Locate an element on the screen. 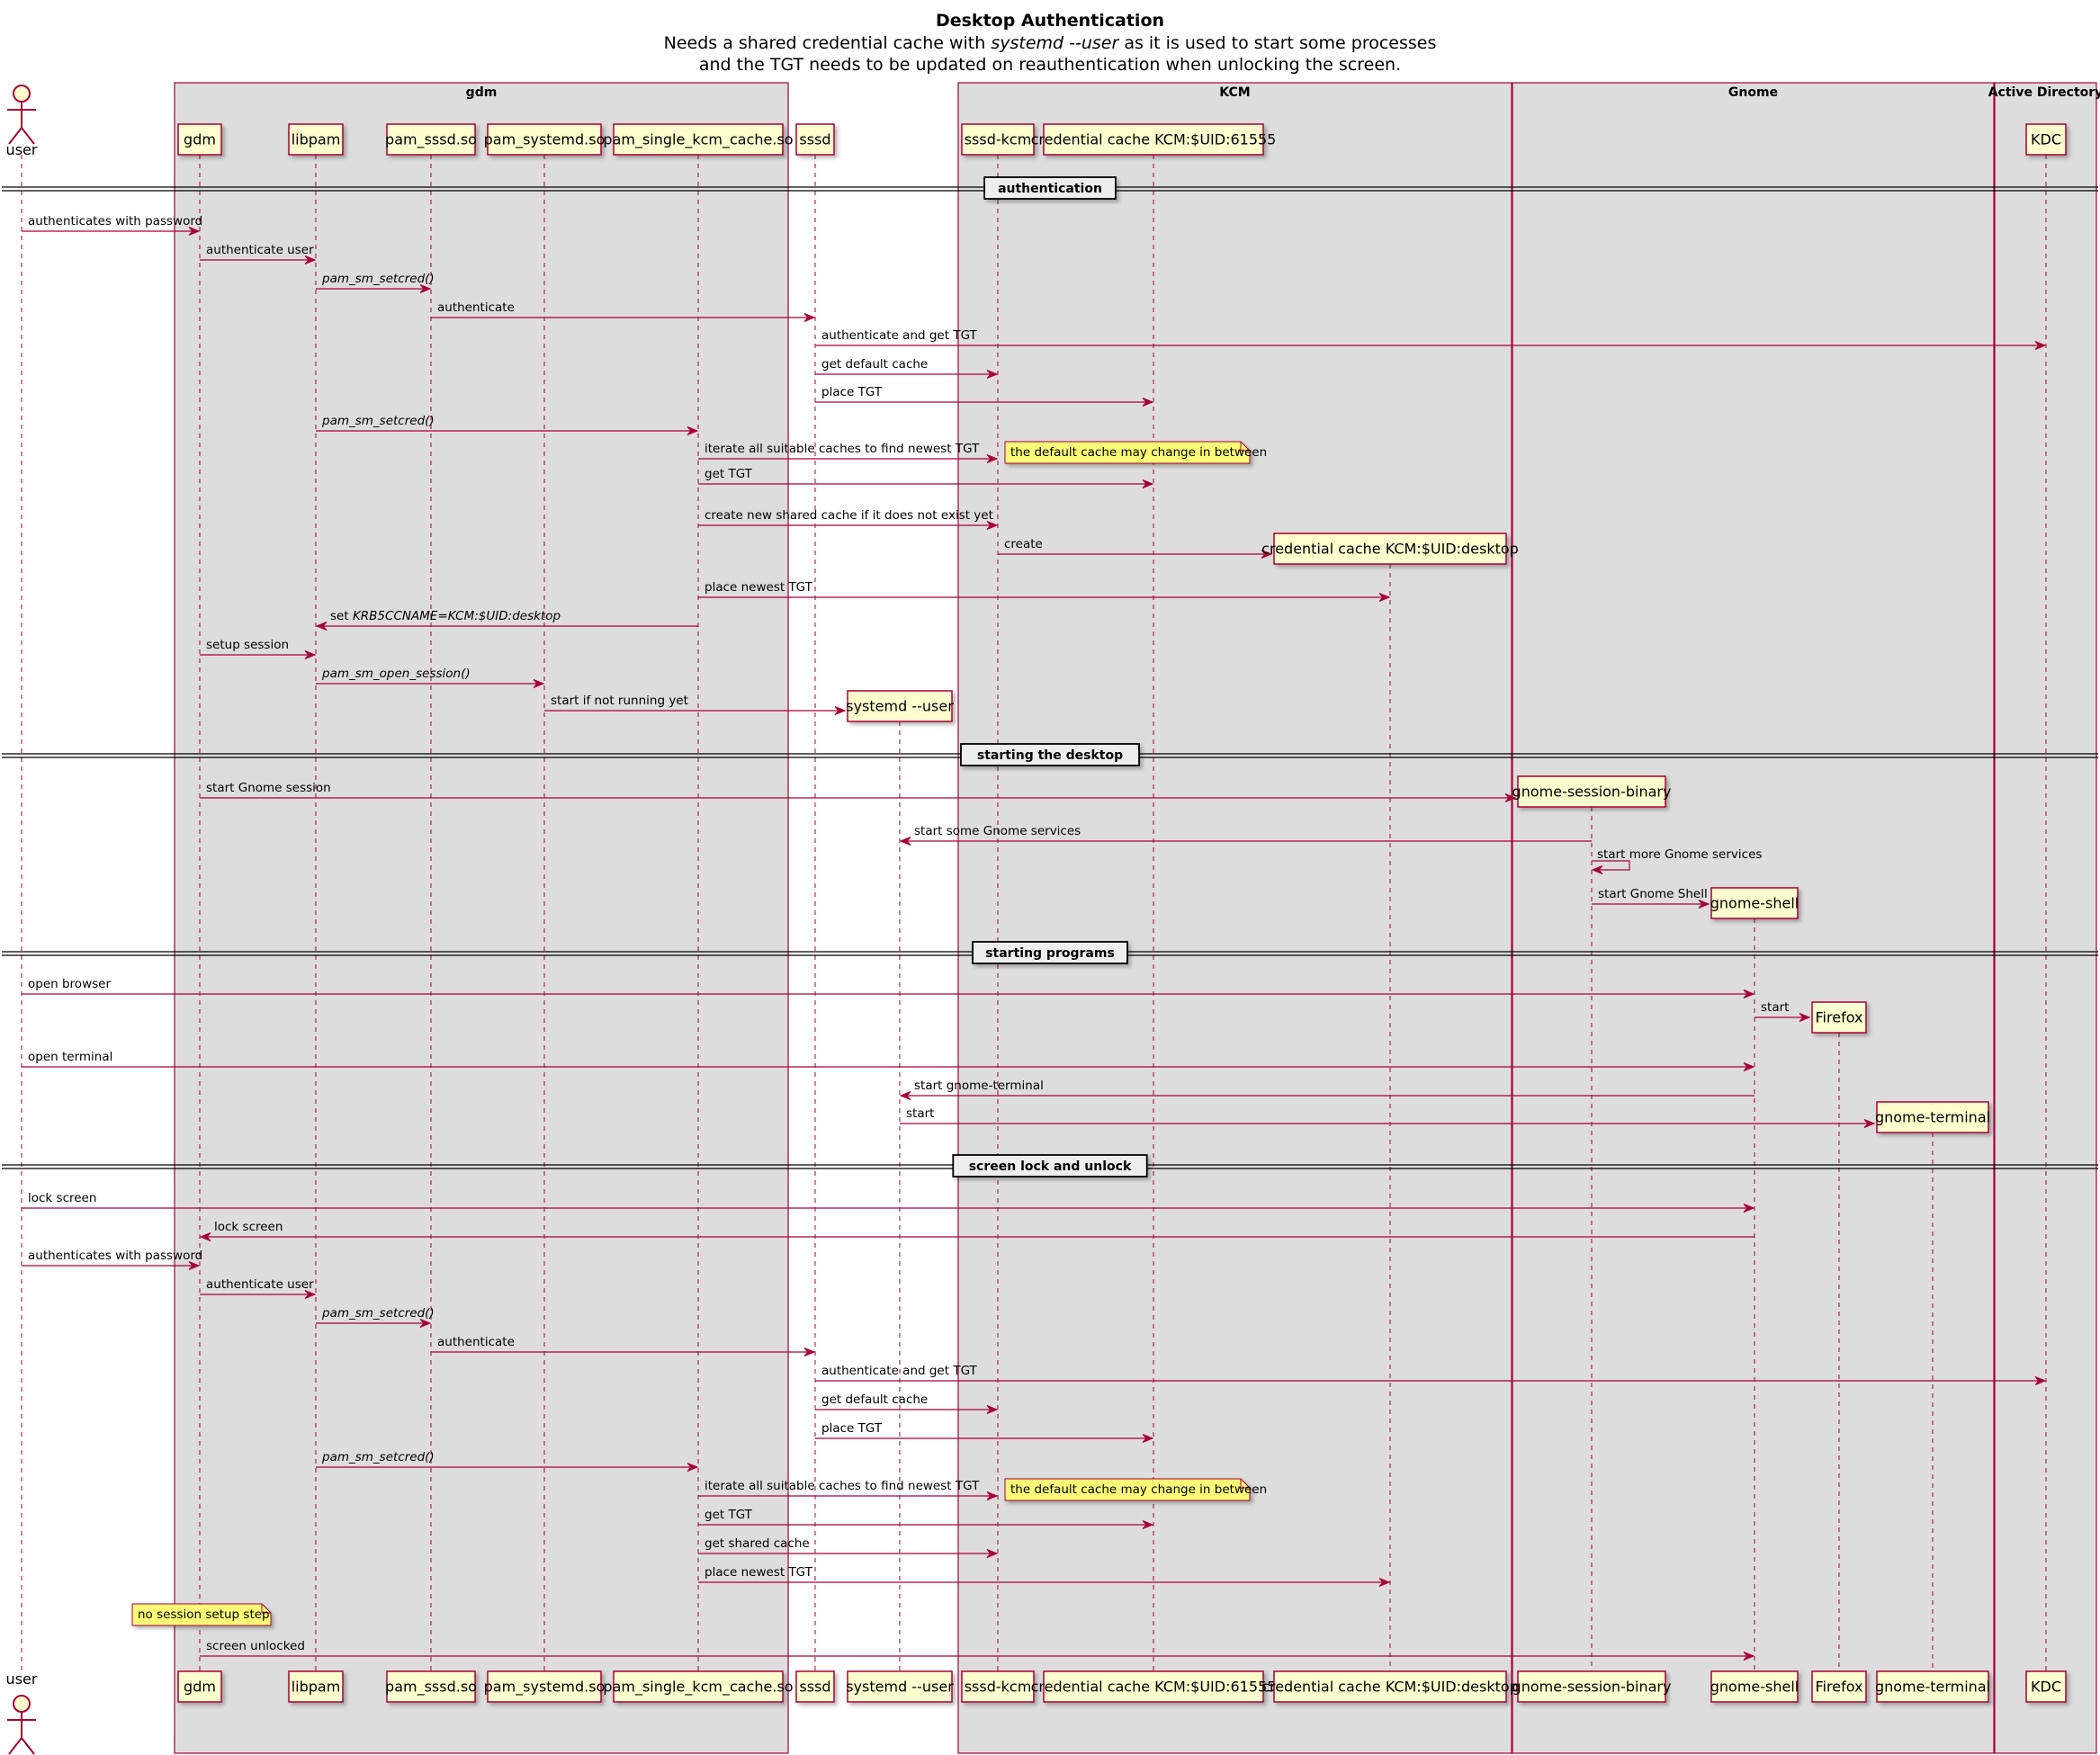 The image size is (2100, 1755). participant-user-bottom: user is located at coordinates (22, 1712).